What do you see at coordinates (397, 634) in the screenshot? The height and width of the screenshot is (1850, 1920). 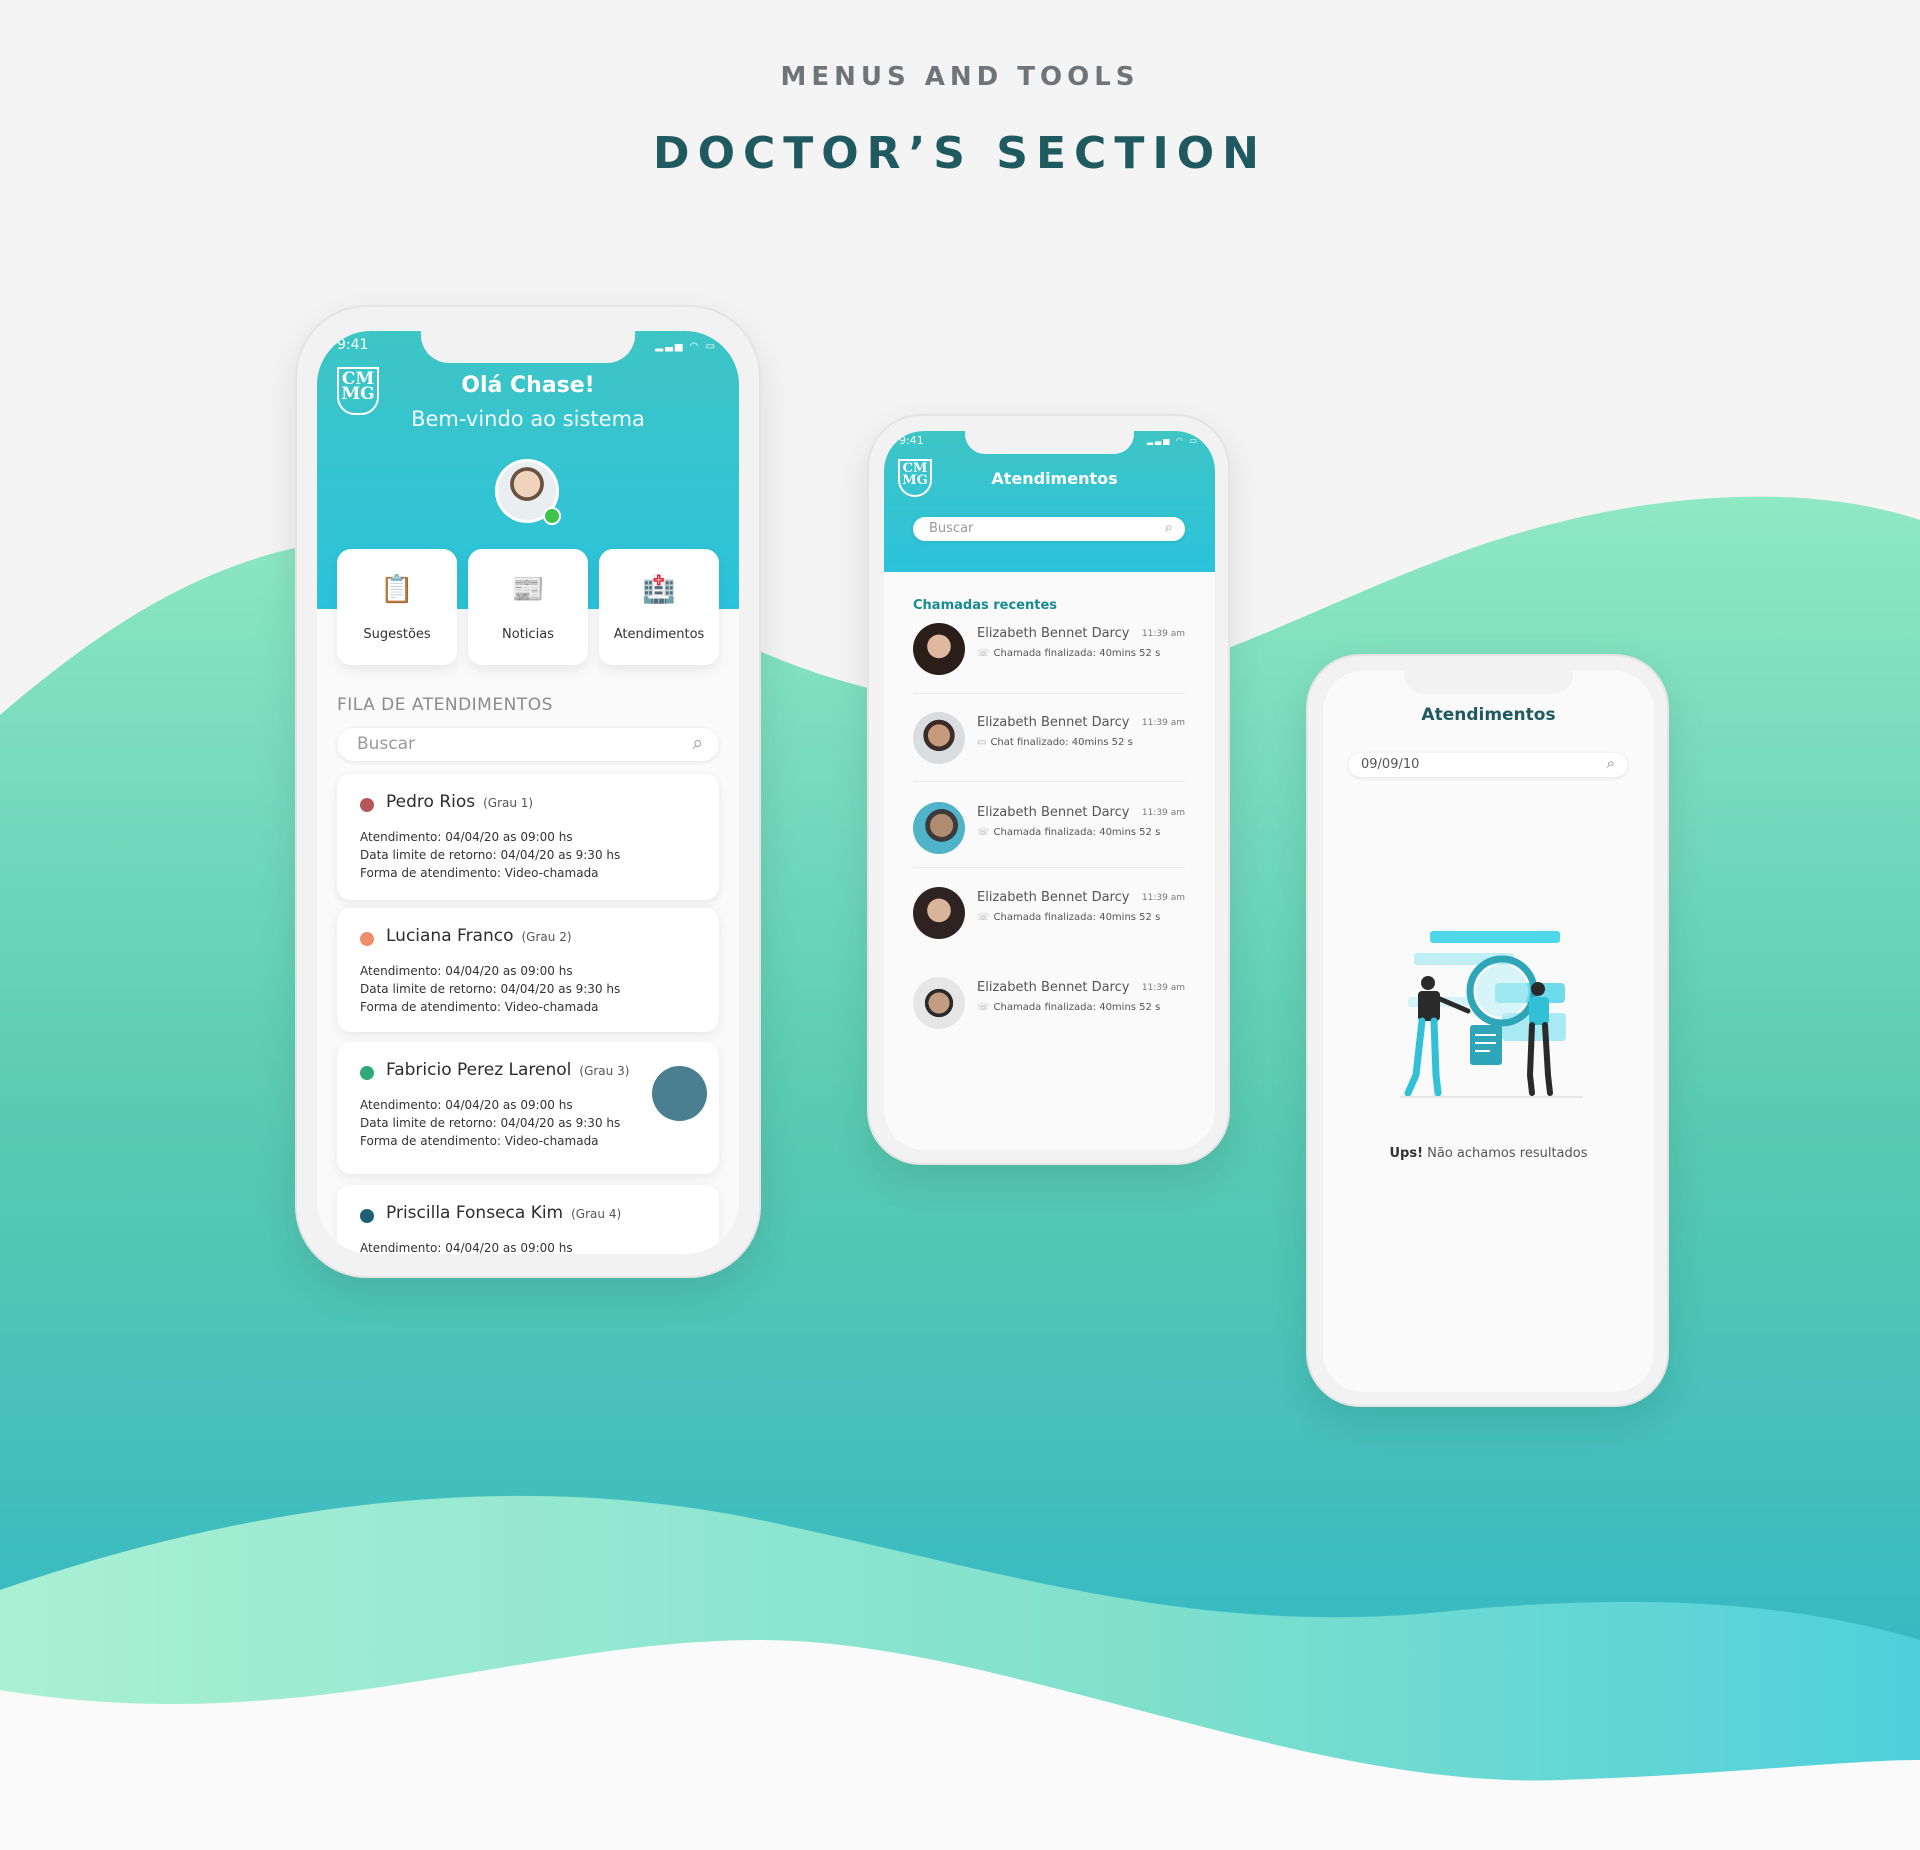 I see `tile-label: Sugestões` at bounding box center [397, 634].